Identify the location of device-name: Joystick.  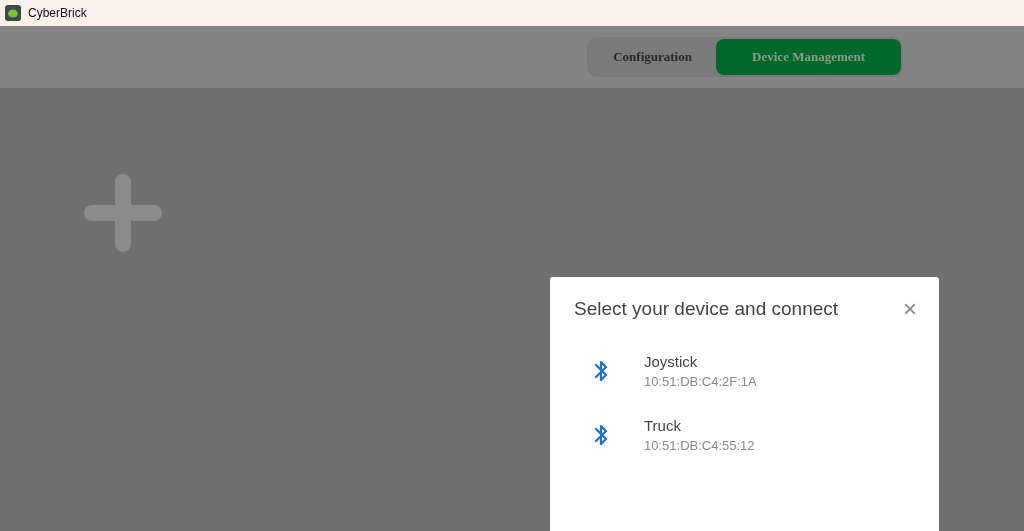
(671, 361).